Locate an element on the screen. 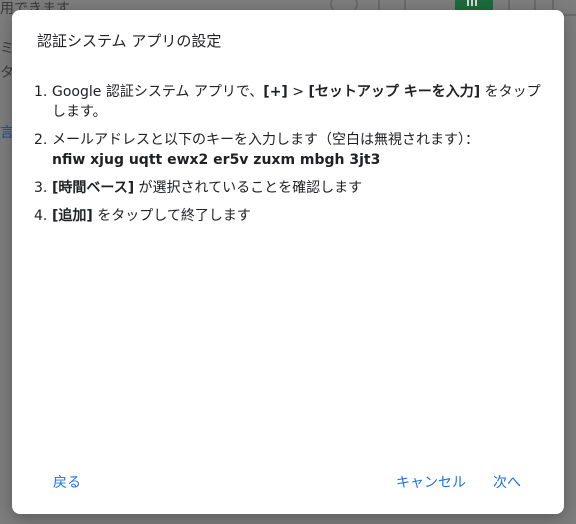 The width and height of the screenshot is (576, 524). next-button: 次へ is located at coordinates (507, 482).